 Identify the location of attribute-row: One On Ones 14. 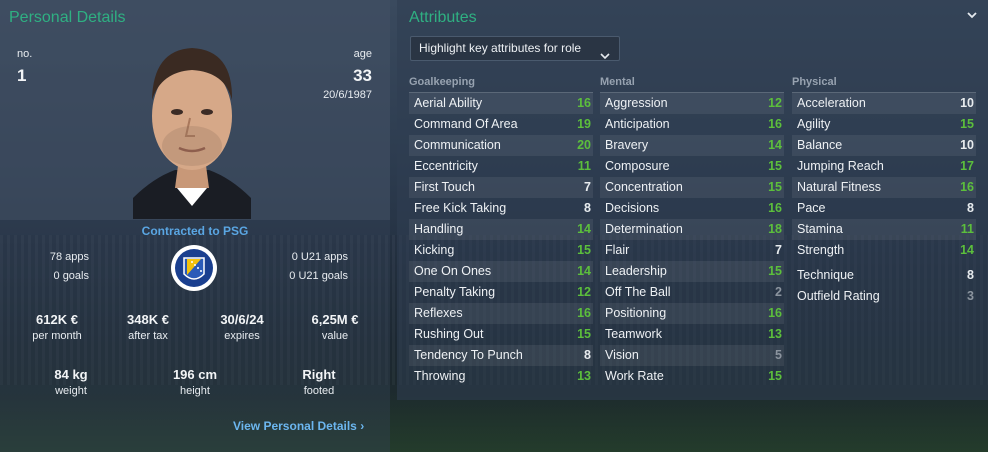
(501, 271).